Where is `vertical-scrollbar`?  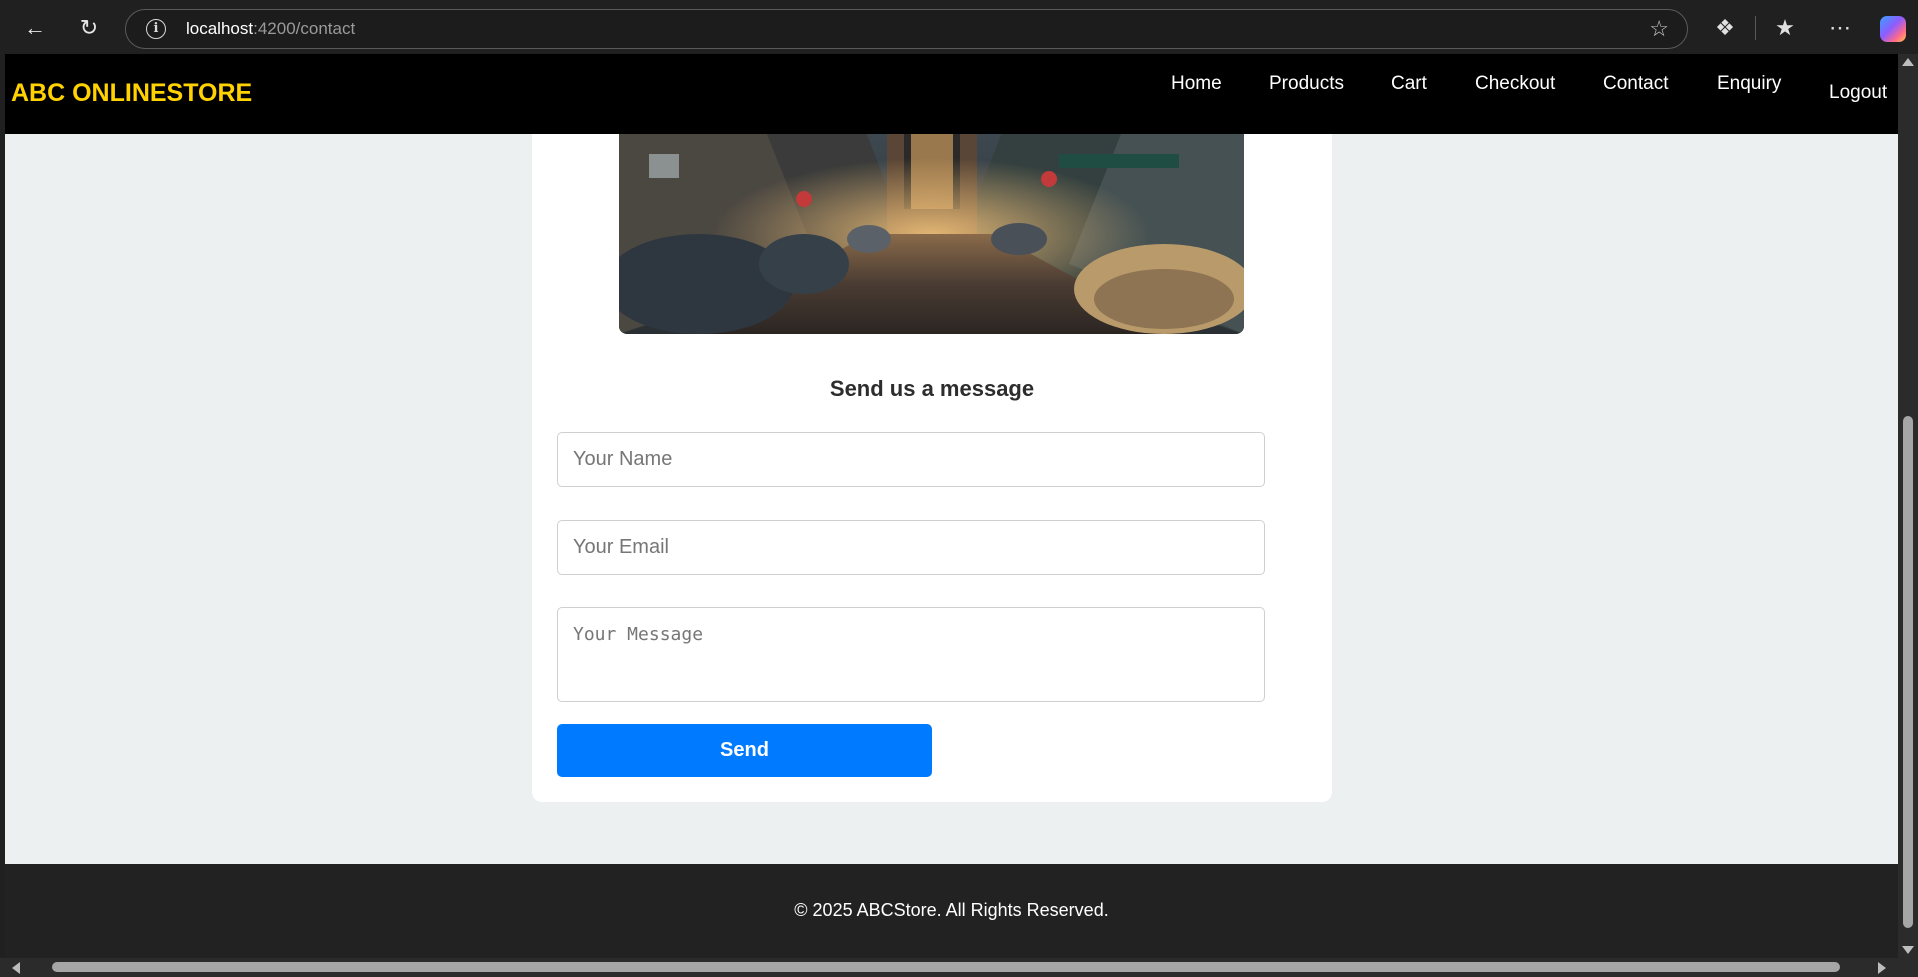
vertical-scrollbar is located at coordinates (1908, 506).